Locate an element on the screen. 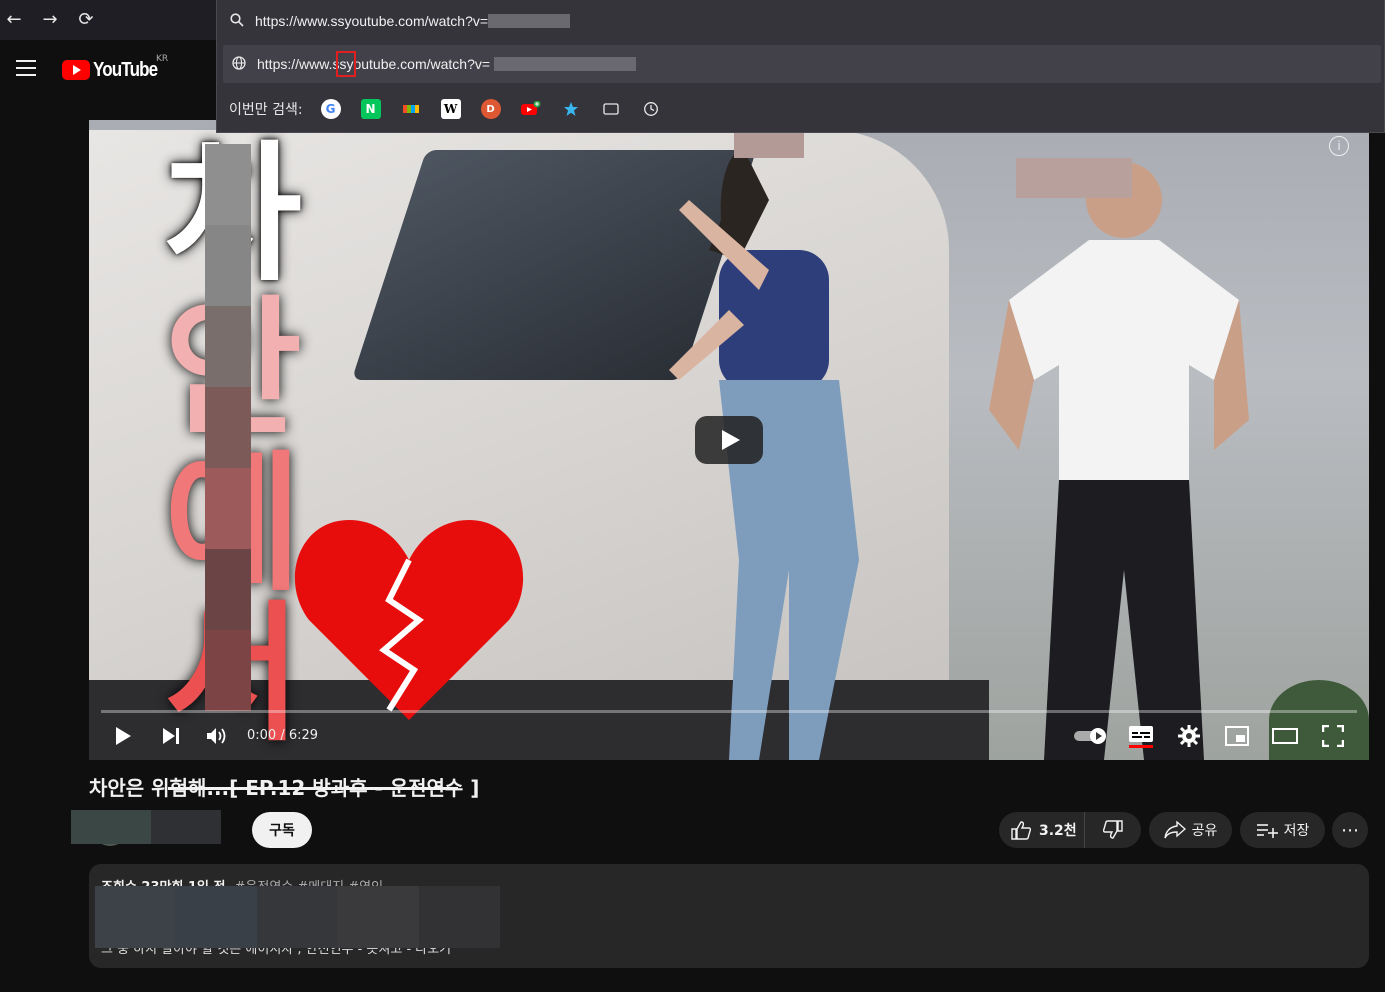 This screenshot has height=992, width=1385. forward-arrow-icon: → is located at coordinates (50, 20).